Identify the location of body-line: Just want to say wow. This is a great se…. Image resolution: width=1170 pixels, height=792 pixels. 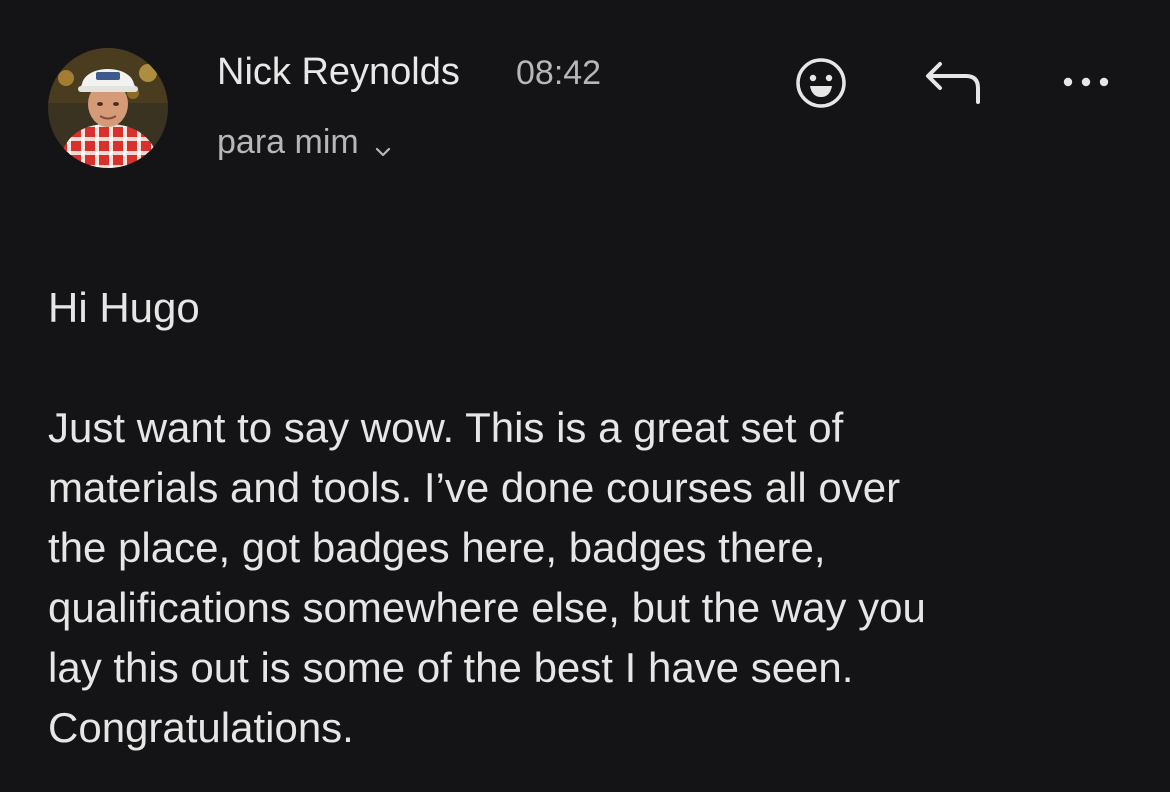
(446, 427).